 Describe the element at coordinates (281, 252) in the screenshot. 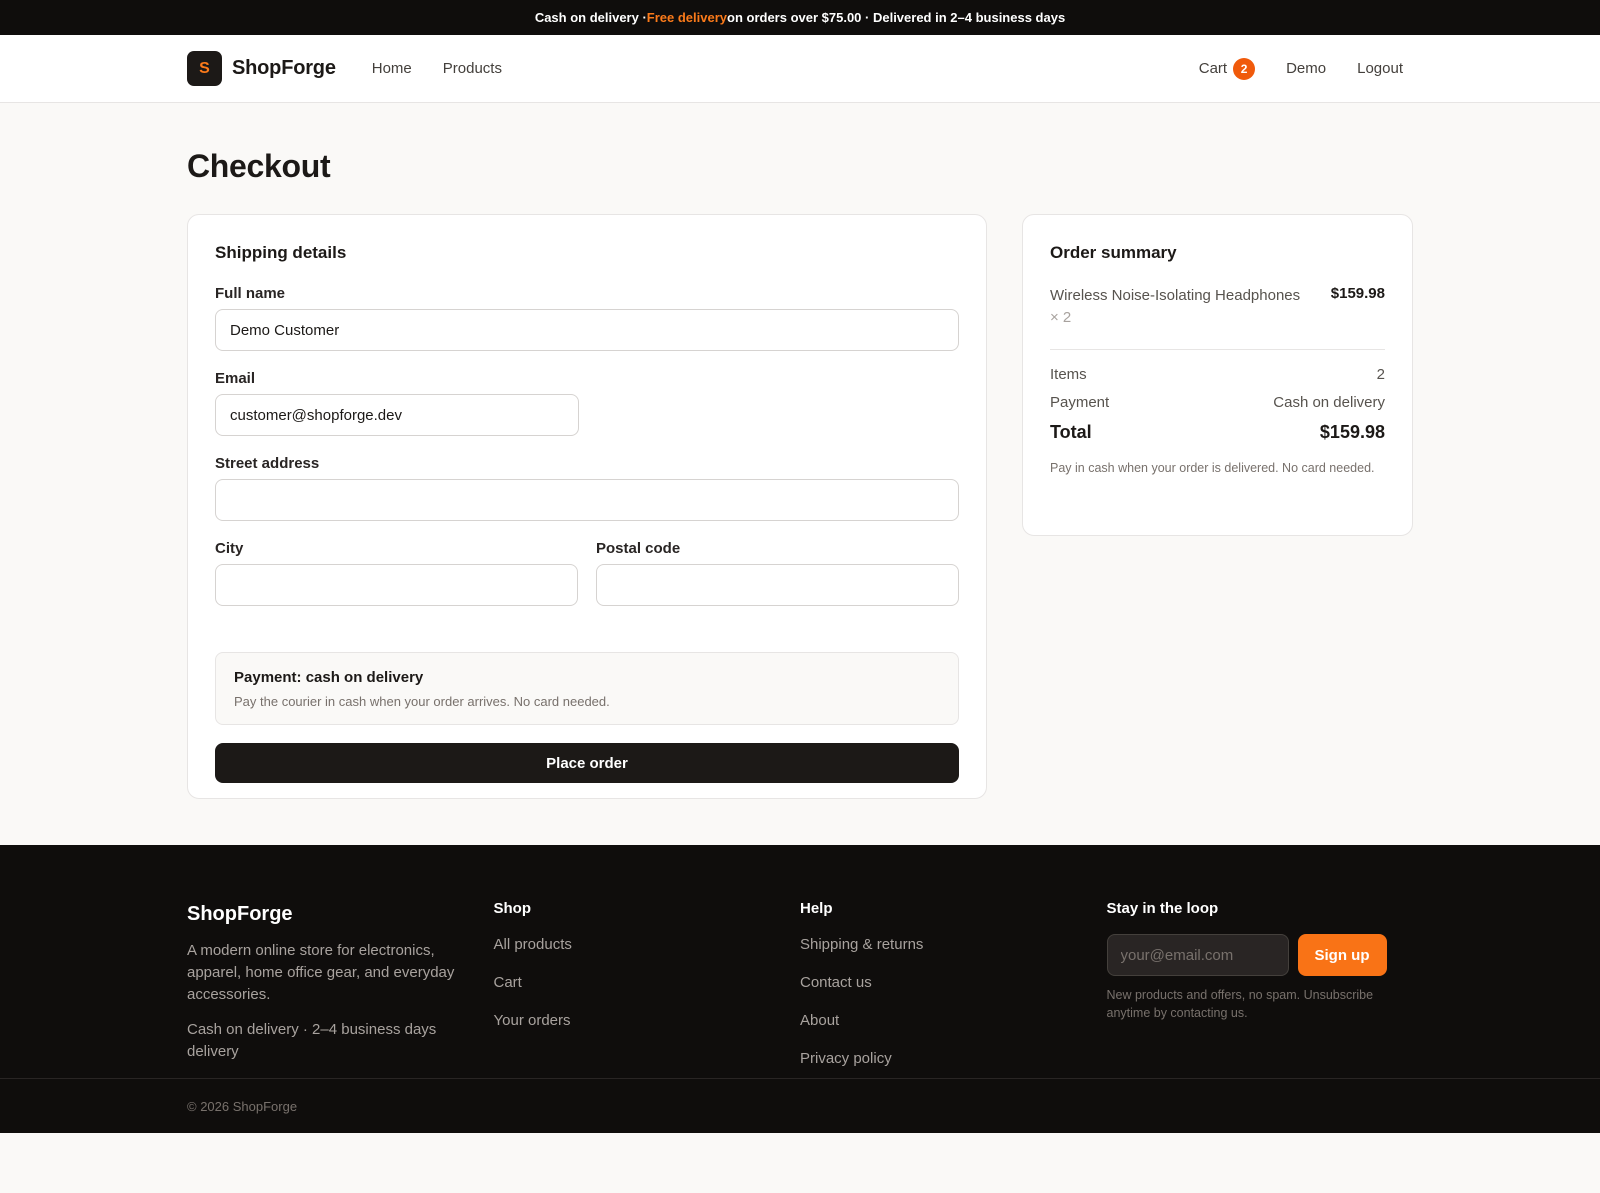

I see `shipping-details-title: Shipping details` at that location.